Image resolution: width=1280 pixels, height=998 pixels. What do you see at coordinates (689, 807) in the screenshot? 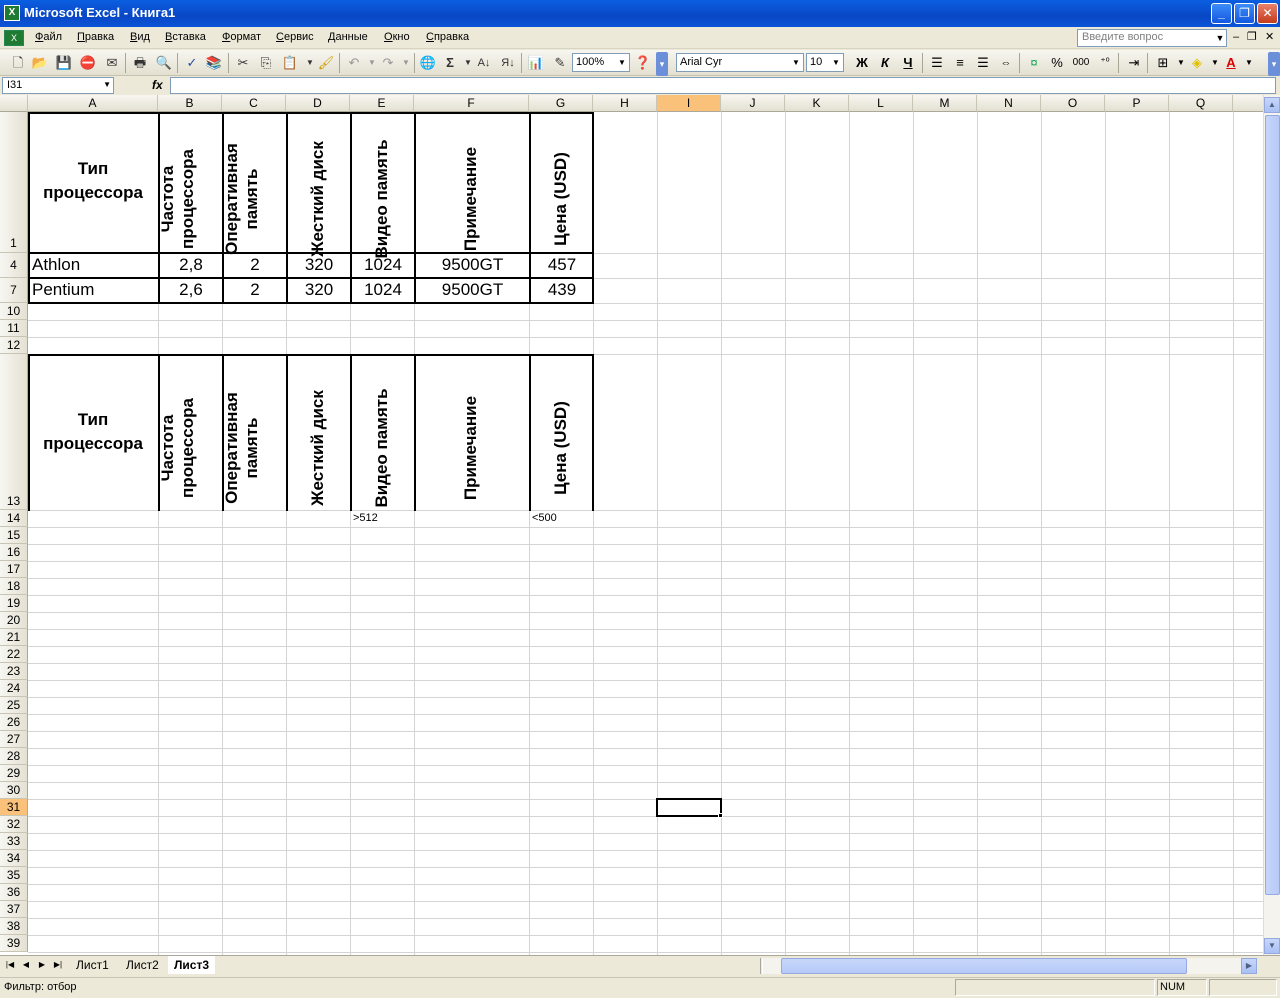
I see `active-cell-i31` at bounding box center [689, 807].